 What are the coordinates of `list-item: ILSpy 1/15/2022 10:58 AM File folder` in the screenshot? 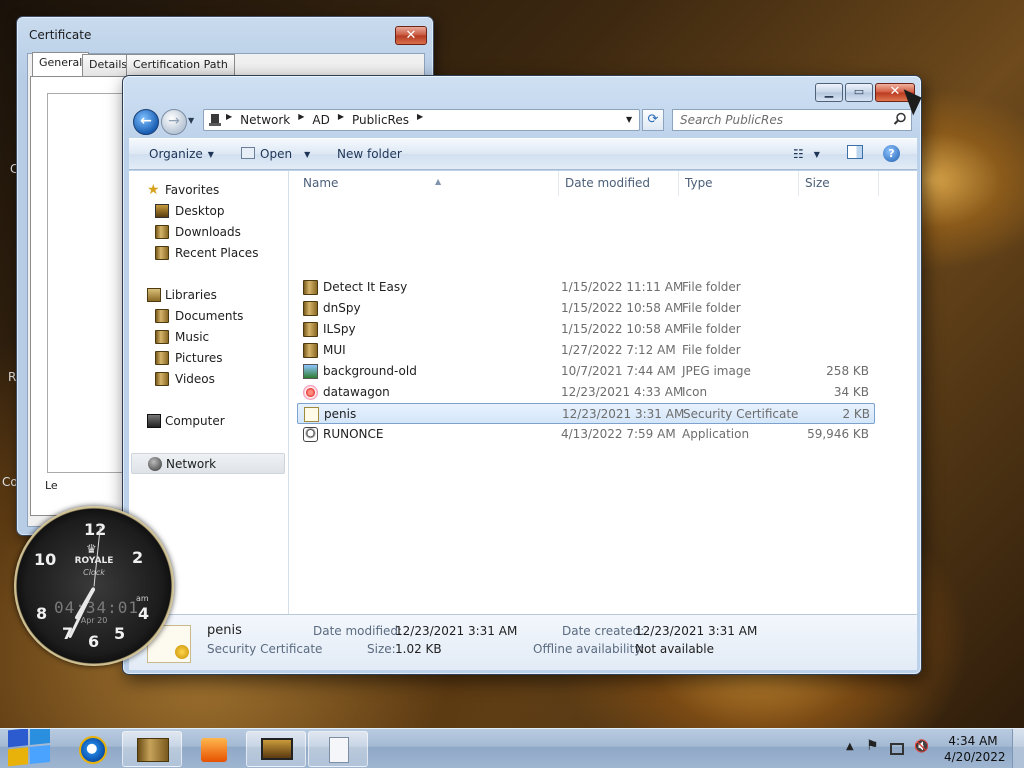 It's located at (586, 329).